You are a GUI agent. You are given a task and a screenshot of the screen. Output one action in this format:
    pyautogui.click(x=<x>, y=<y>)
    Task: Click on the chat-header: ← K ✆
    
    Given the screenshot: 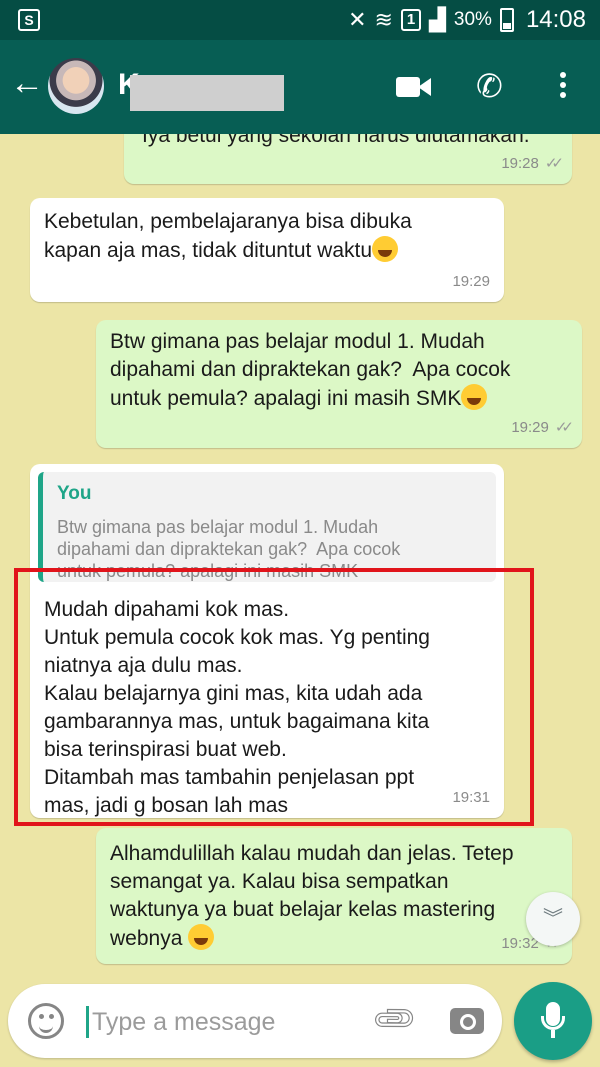 What is the action you would take?
    pyautogui.click(x=300, y=87)
    